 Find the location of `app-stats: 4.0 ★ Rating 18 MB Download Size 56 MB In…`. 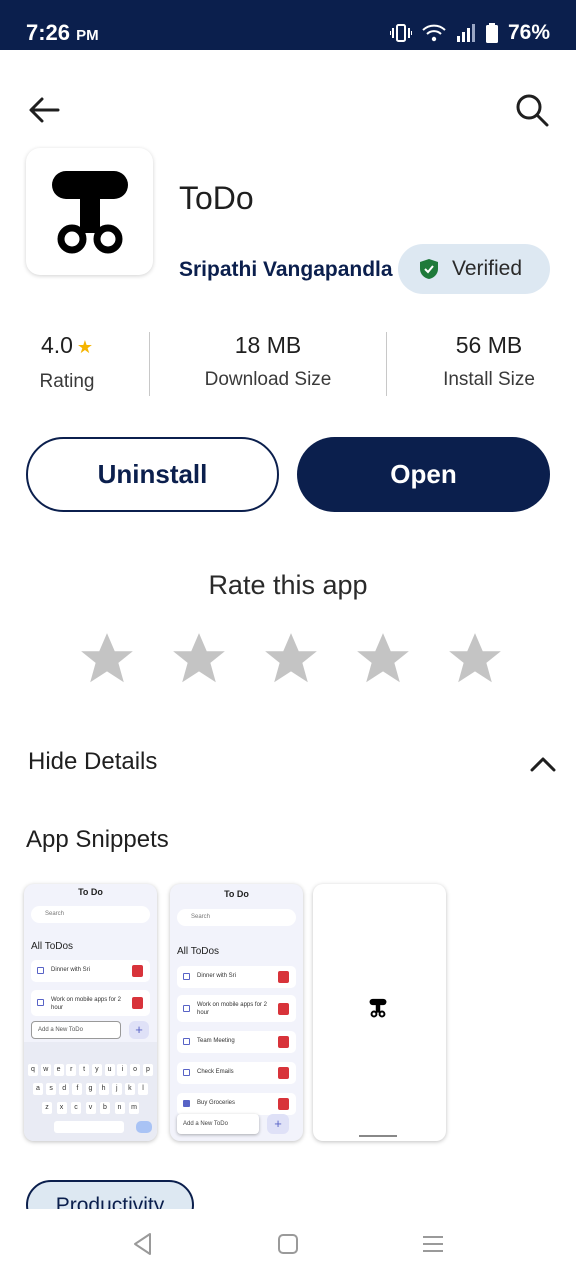

app-stats: 4.0 ★ Rating 18 MB Download Size 56 MB In… is located at coordinates (288, 365).